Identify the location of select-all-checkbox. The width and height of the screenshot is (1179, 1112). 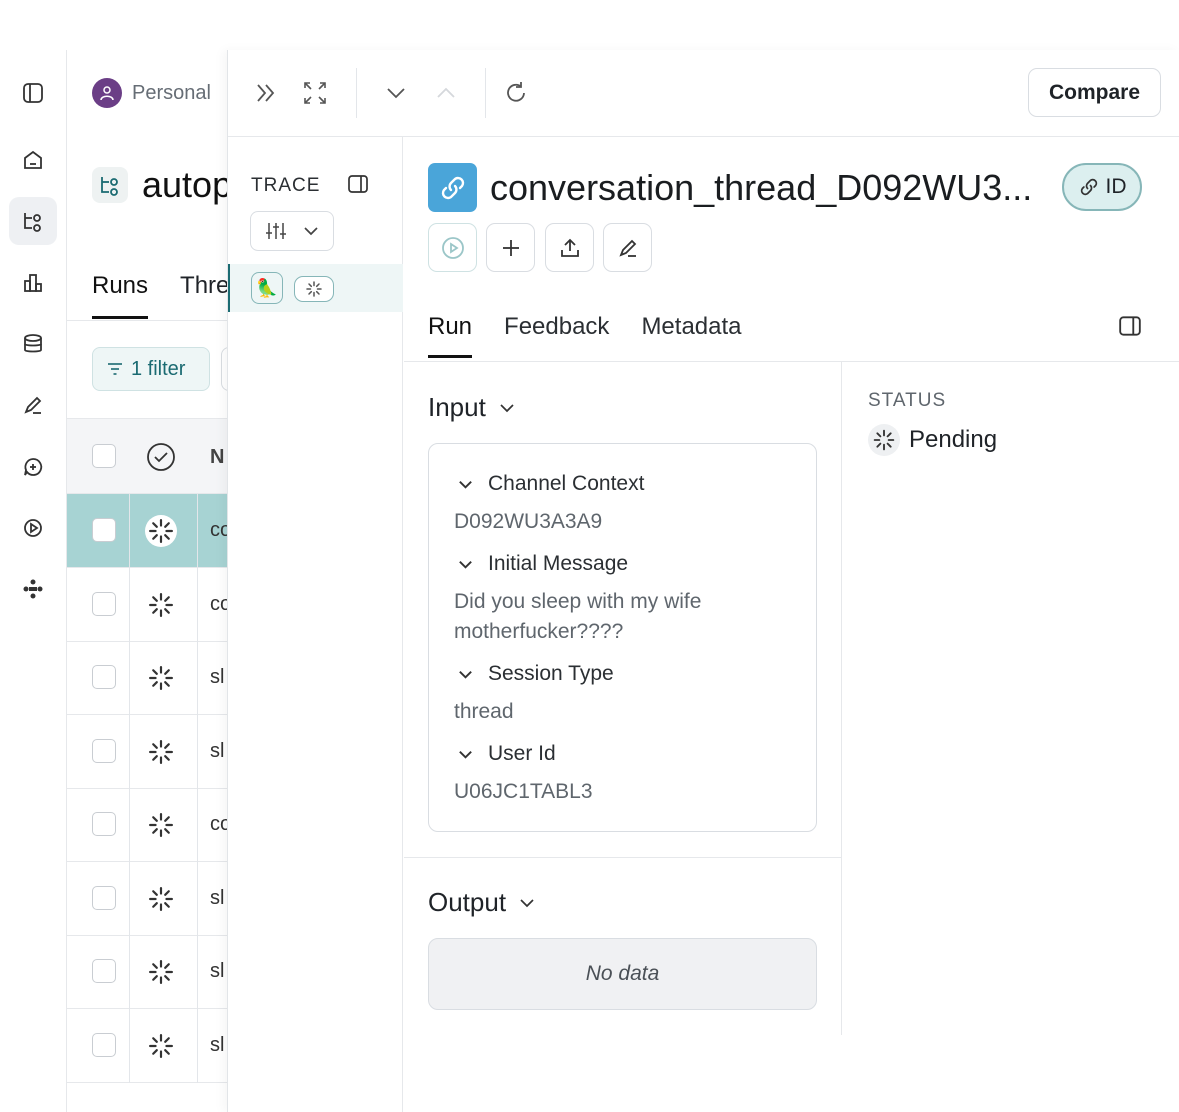
(104, 456).